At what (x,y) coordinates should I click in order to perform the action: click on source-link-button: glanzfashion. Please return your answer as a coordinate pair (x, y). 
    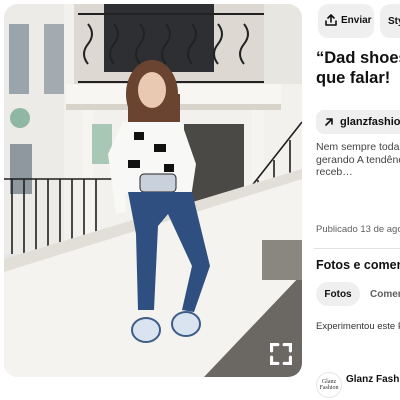
    Looking at the image, I should click on (358, 122).